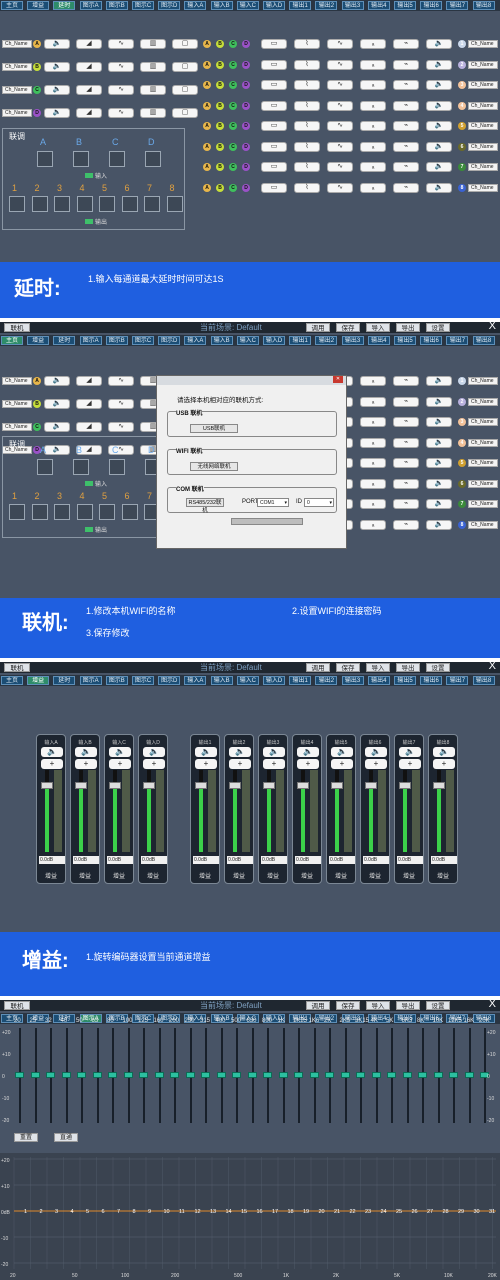  I want to click on reset-button: 重置, so click(26, 1137).